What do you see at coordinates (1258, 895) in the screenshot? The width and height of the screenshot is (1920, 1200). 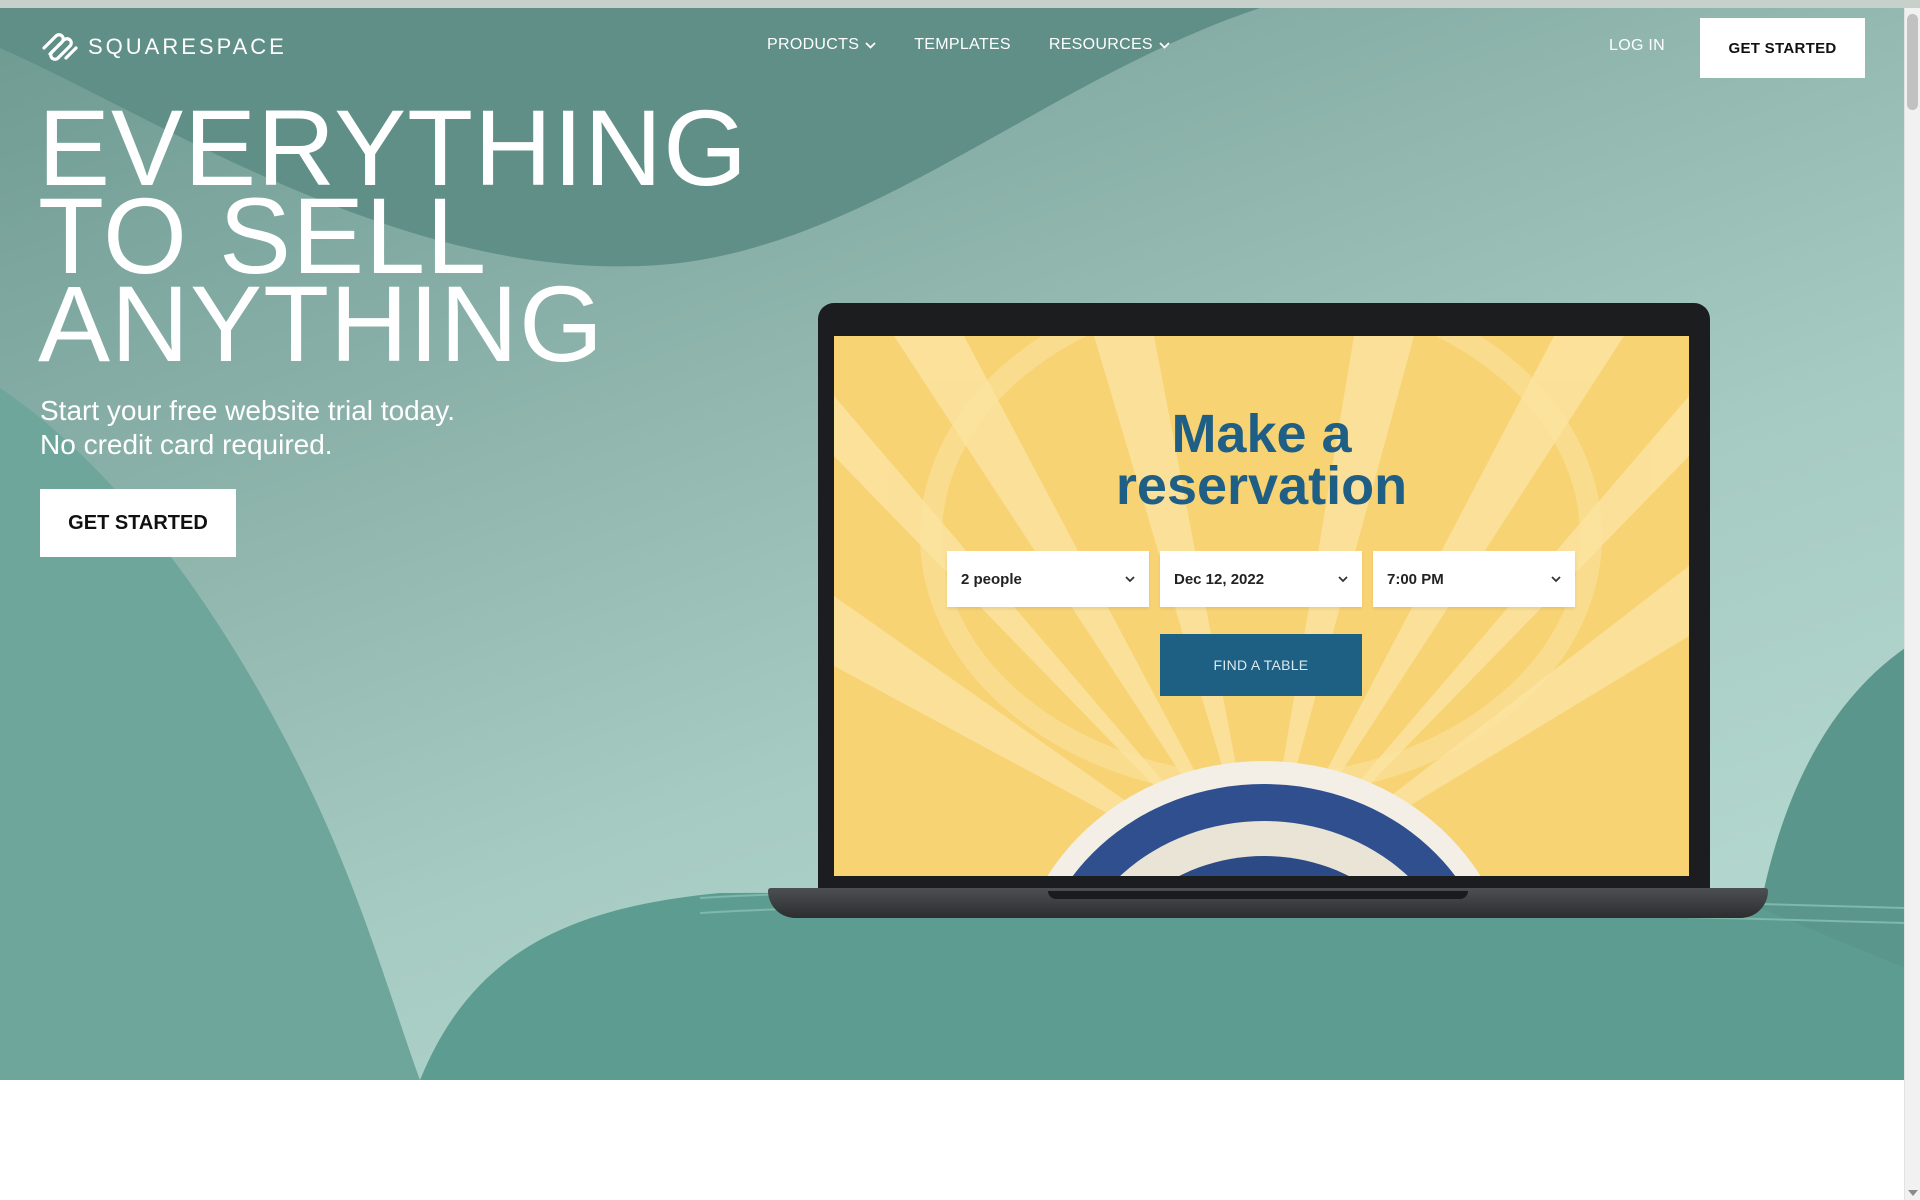 I see `laptop-base-notch` at bounding box center [1258, 895].